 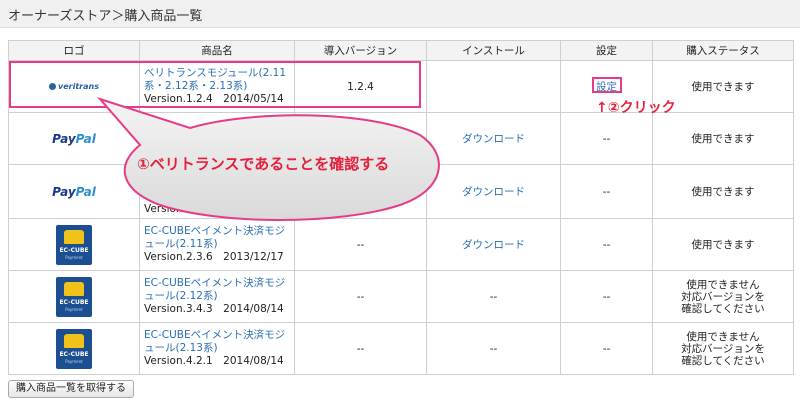 I want to click on veritrans-logo: veritrans, so click(x=74, y=86).